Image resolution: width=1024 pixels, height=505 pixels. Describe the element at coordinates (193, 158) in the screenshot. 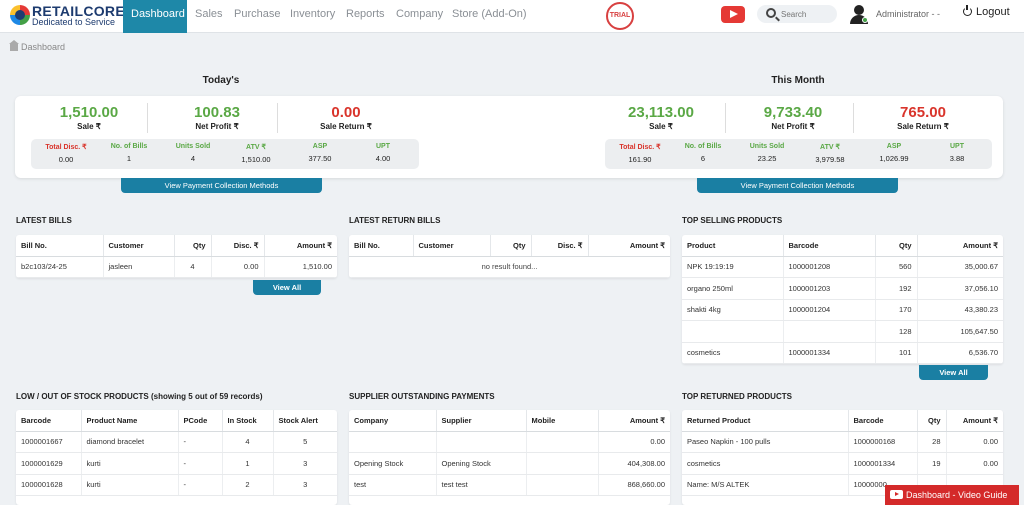

I see `stat-value: 4` at that location.